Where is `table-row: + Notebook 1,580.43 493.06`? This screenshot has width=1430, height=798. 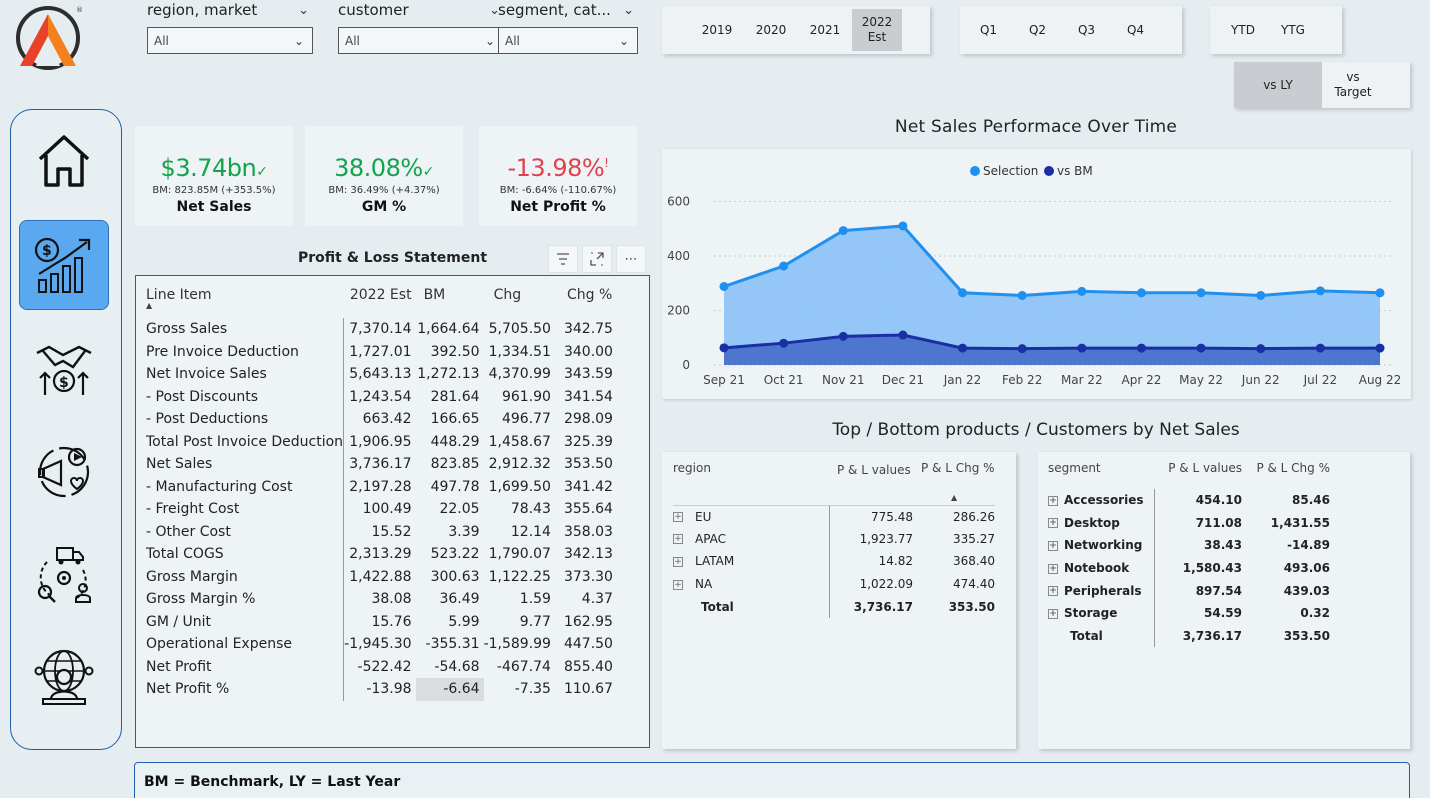 table-row: + Notebook 1,580.43 493.06 is located at coordinates (1189, 568).